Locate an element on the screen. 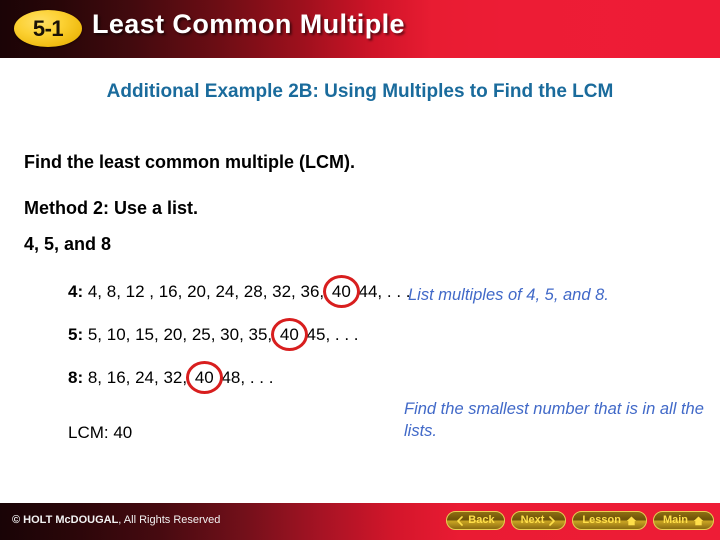  chevron-left-icon is located at coordinates (460, 520).